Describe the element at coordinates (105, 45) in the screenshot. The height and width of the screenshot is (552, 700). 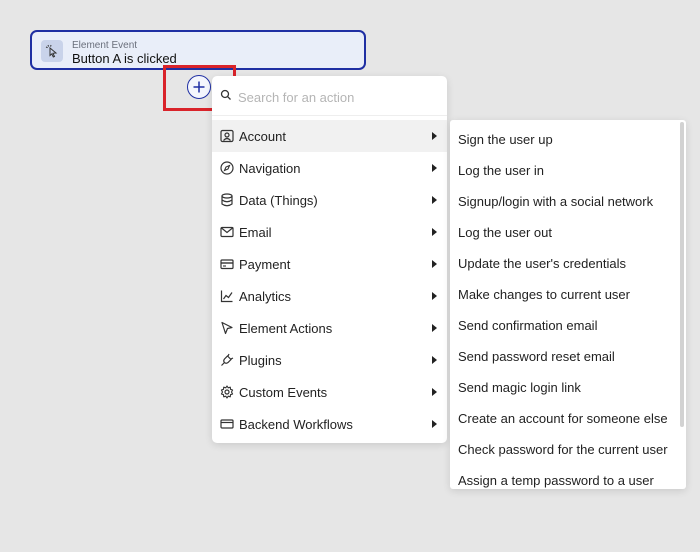
I see `event-kicker: Element Event` at that location.